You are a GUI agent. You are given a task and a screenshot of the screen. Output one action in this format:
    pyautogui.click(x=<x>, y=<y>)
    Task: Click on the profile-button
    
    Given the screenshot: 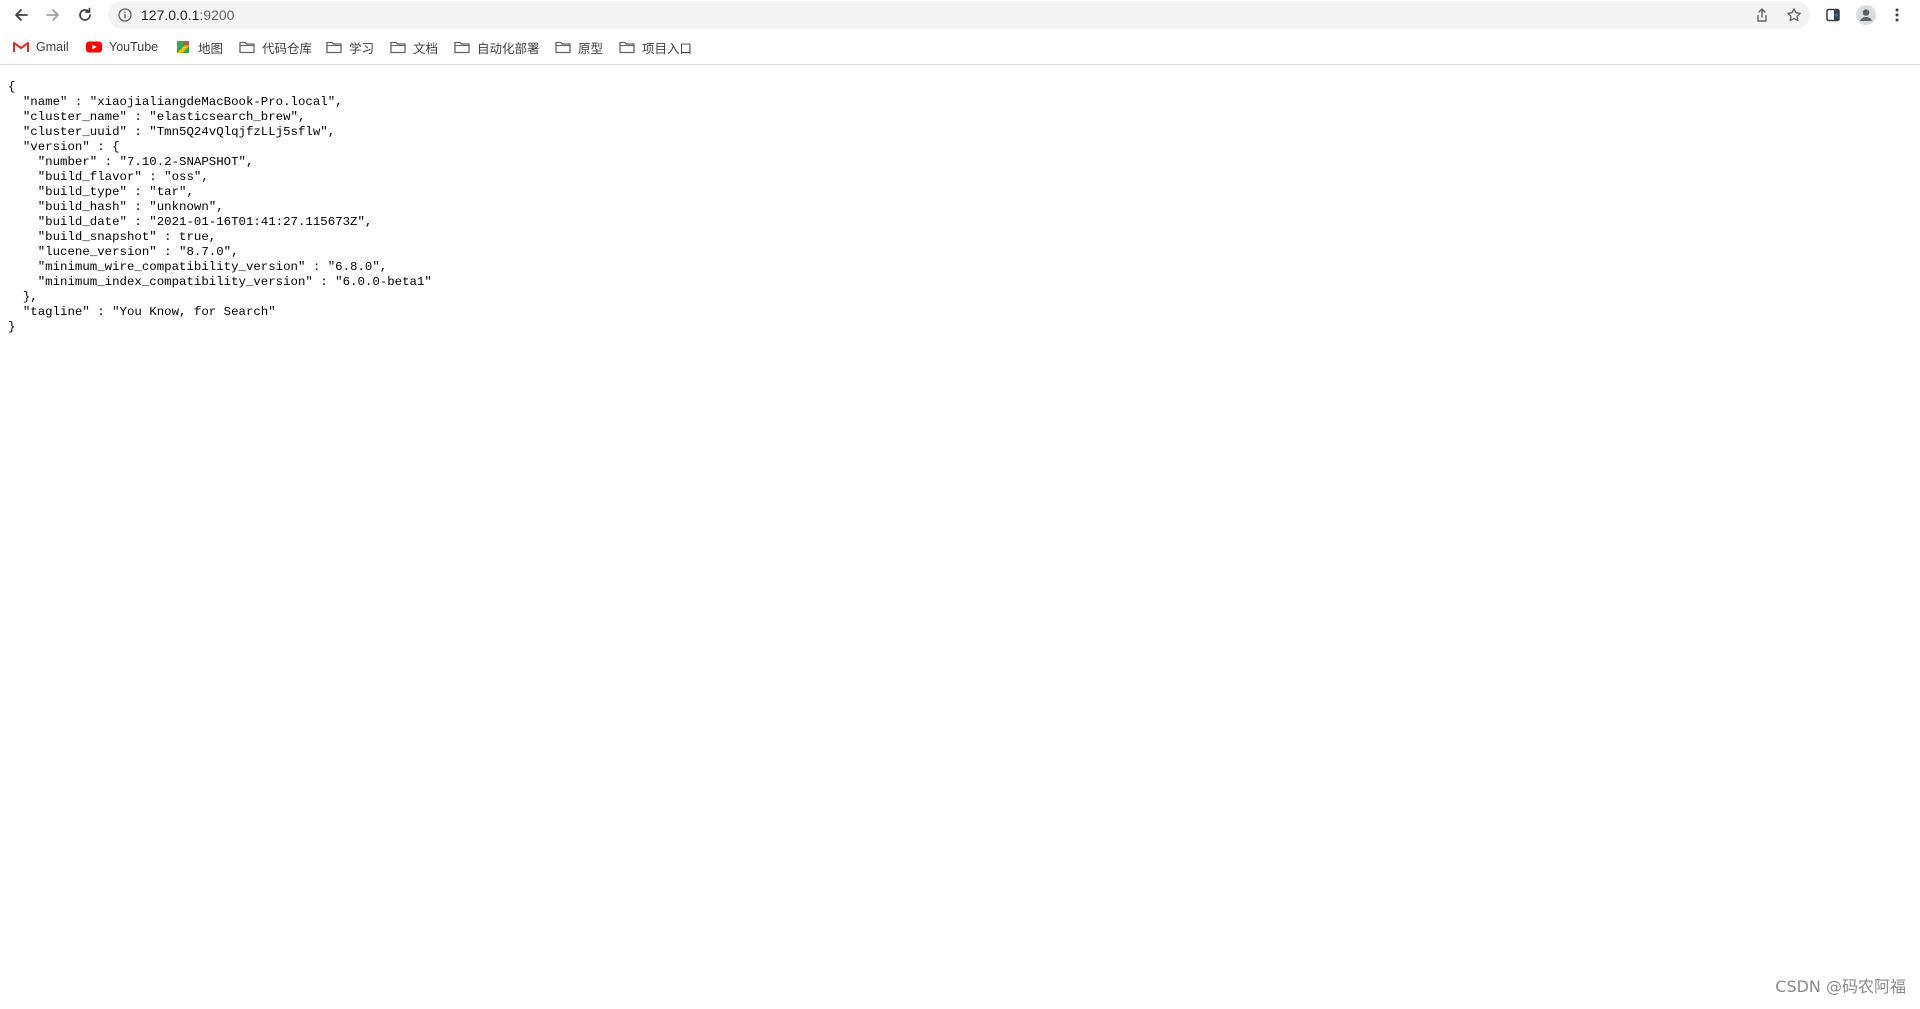 What is the action you would take?
    pyautogui.click(x=1866, y=15)
    